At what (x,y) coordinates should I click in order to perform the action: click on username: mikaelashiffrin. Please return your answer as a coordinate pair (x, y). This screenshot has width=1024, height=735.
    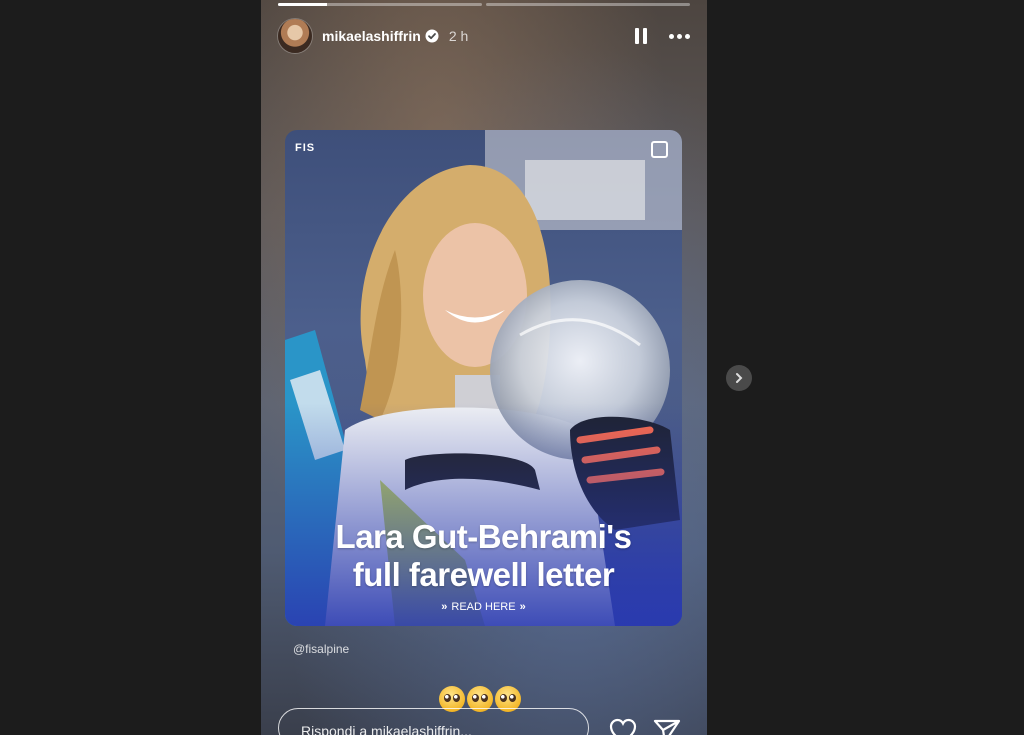
    Looking at the image, I should click on (371, 36).